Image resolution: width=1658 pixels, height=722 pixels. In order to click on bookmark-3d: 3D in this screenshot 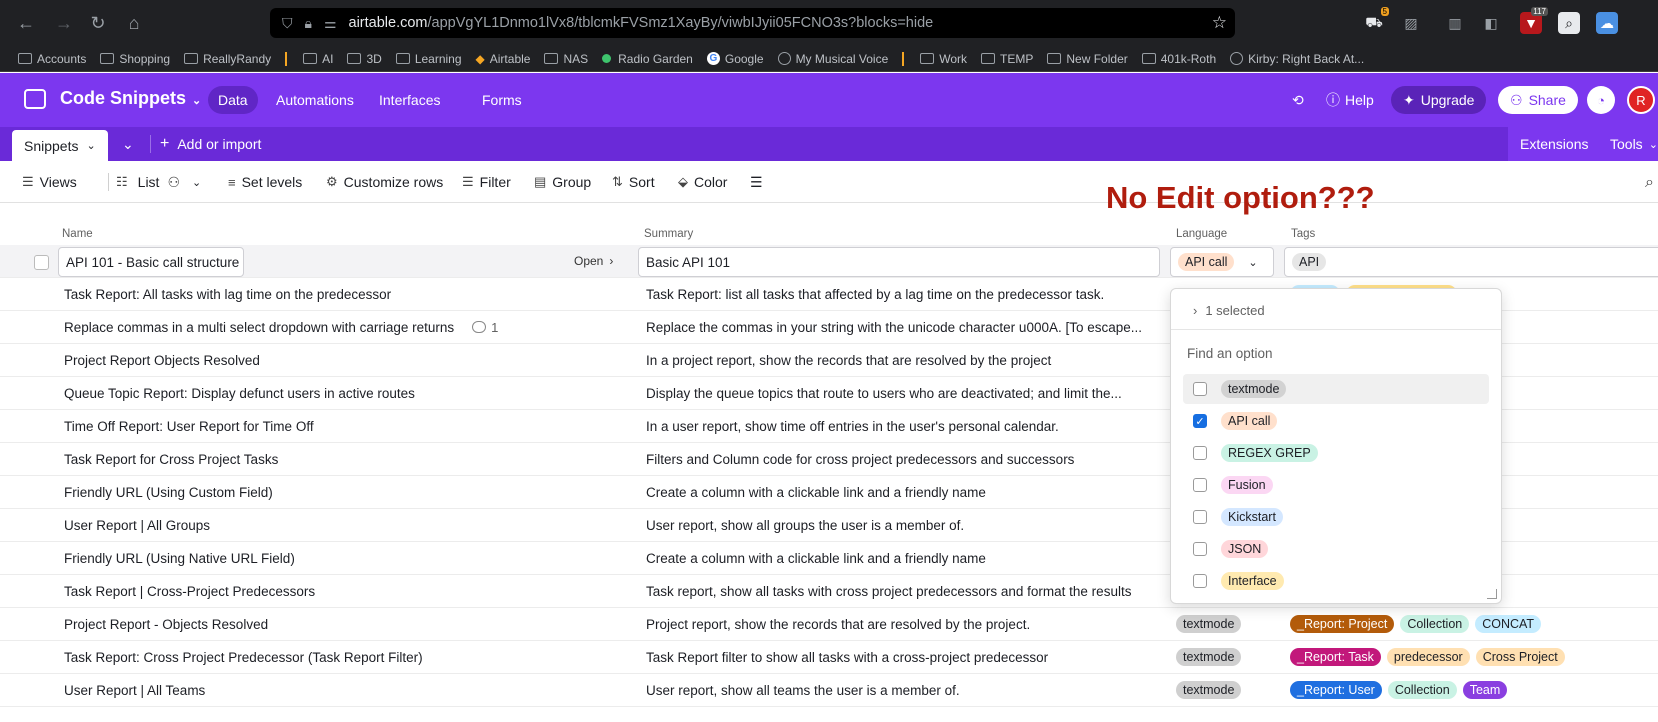, I will do `click(364, 59)`.